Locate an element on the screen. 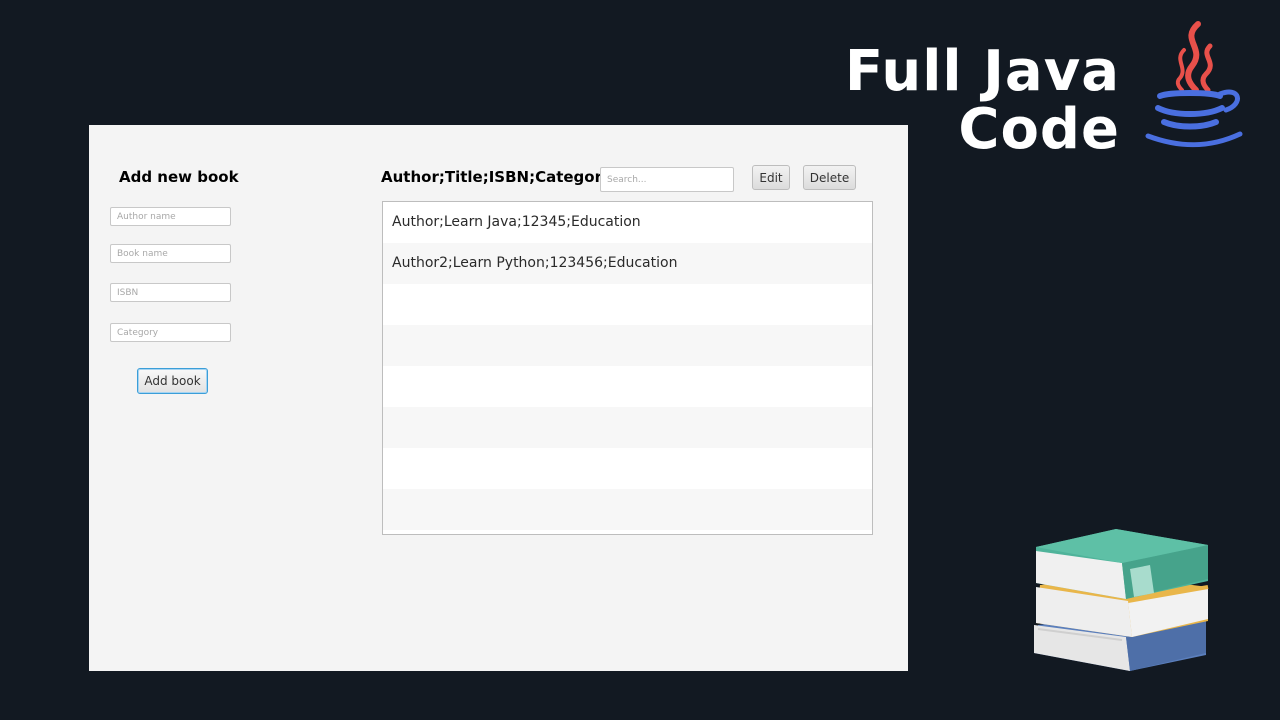 This screenshot has height=720, width=1280. category-field is located at coordinates (170, 332).